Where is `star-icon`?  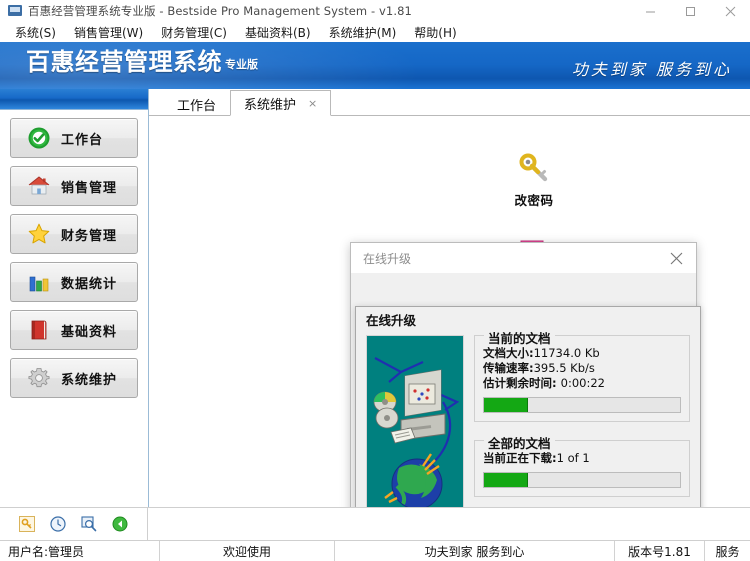
star-icon is located at coordinates (39, 234).